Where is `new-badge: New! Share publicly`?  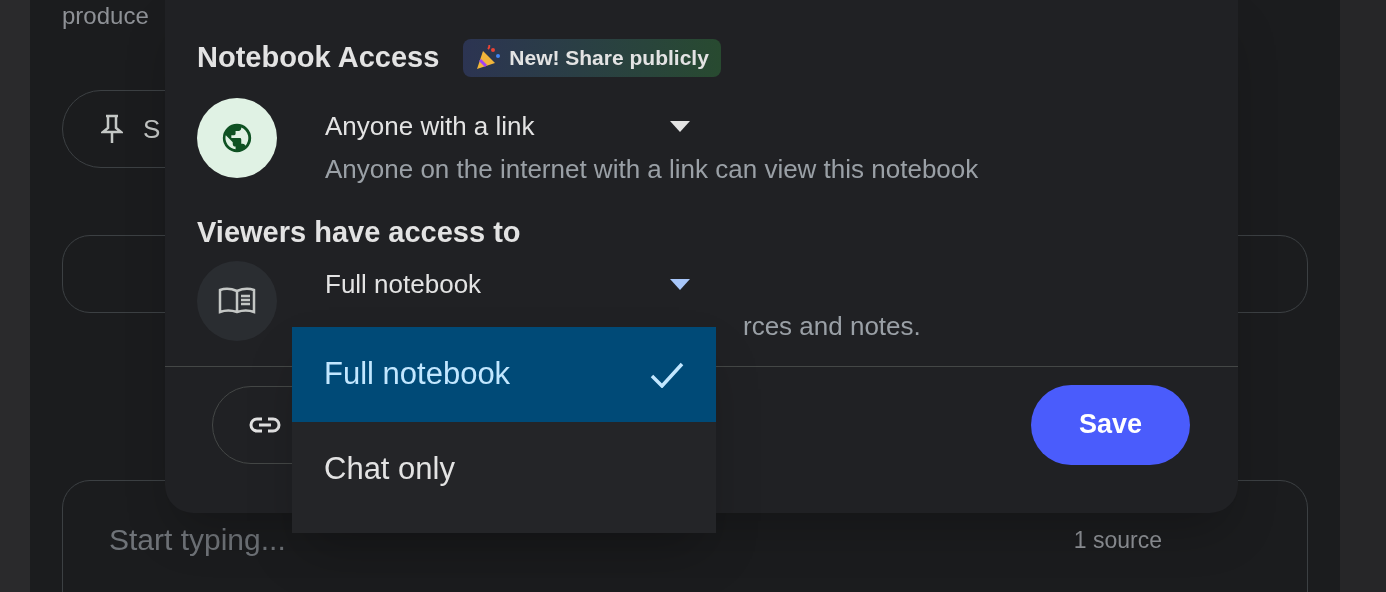 new-badge: New! Share publicly is located at coordinates (592, 58).